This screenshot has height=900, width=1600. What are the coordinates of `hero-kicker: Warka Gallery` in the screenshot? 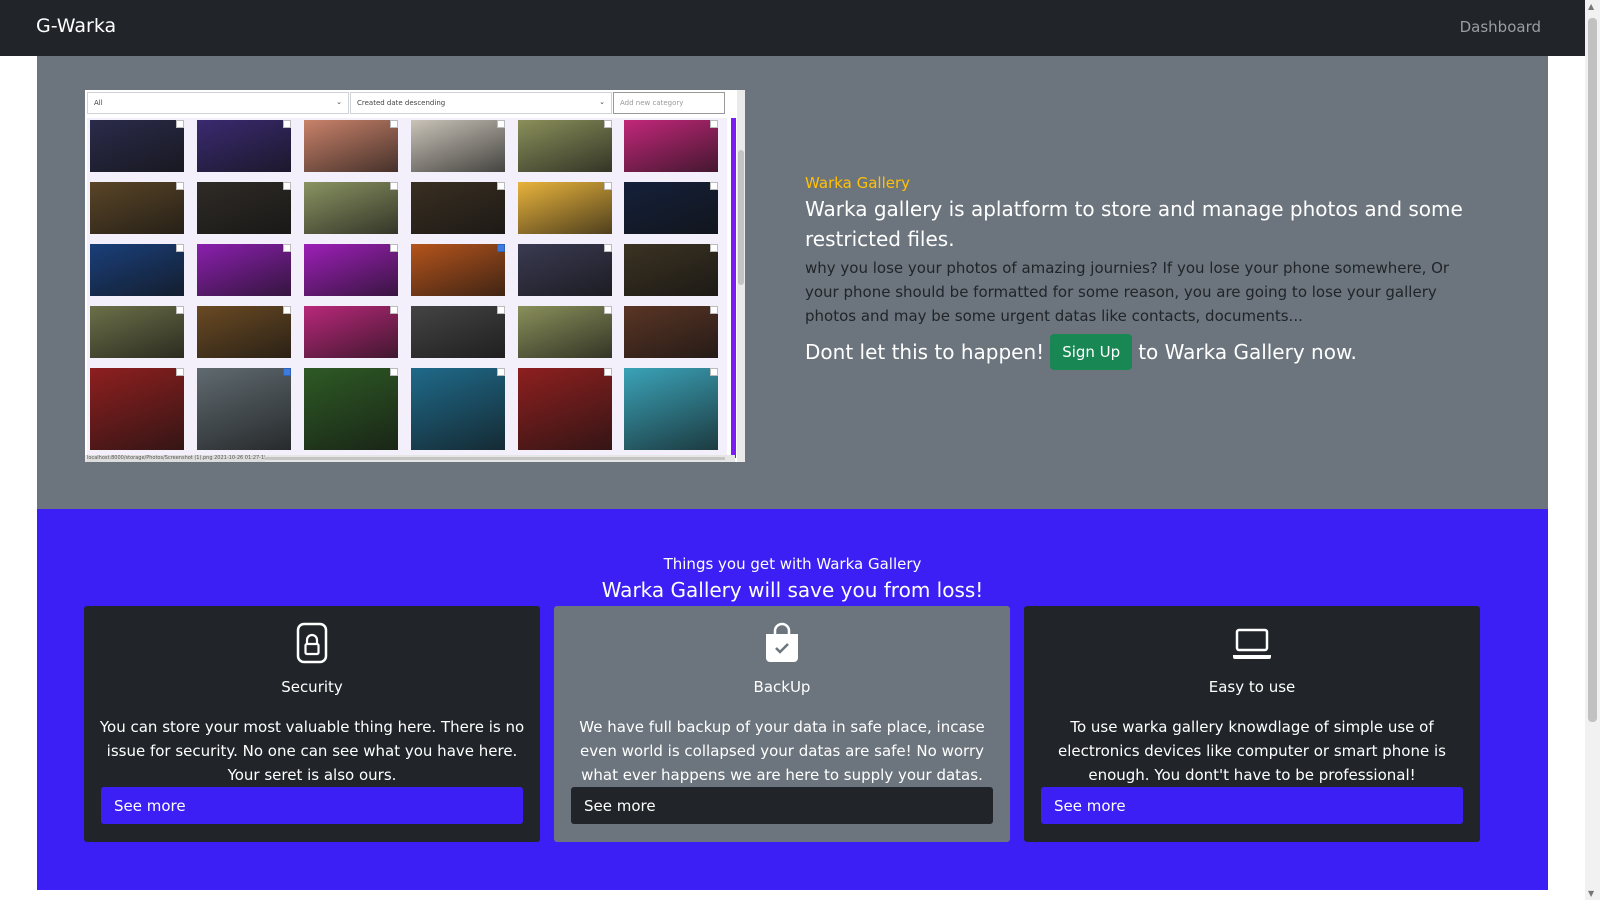 It's located at (858, 183).